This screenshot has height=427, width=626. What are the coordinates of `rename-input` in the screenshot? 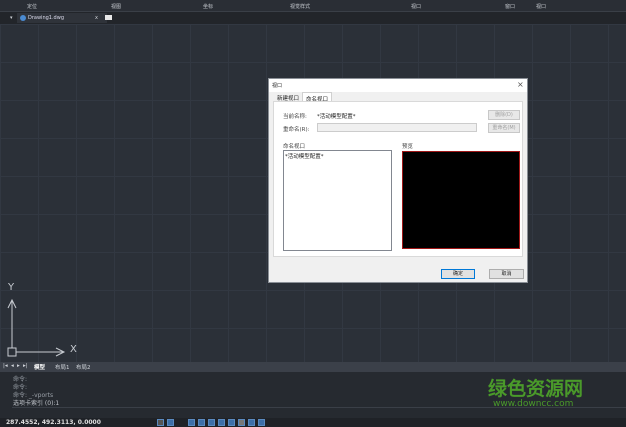 It's located at (397, 127).